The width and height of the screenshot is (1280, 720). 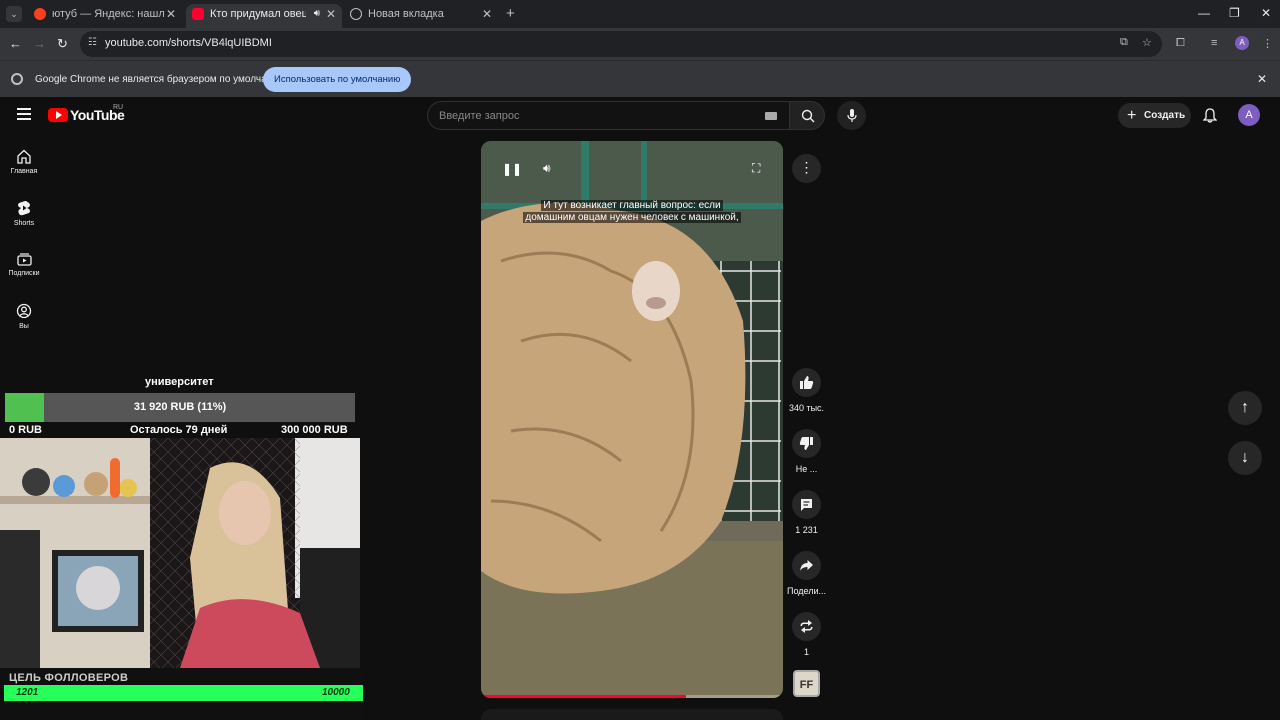 I want to click on share-icon, so click(x=806, y=565).